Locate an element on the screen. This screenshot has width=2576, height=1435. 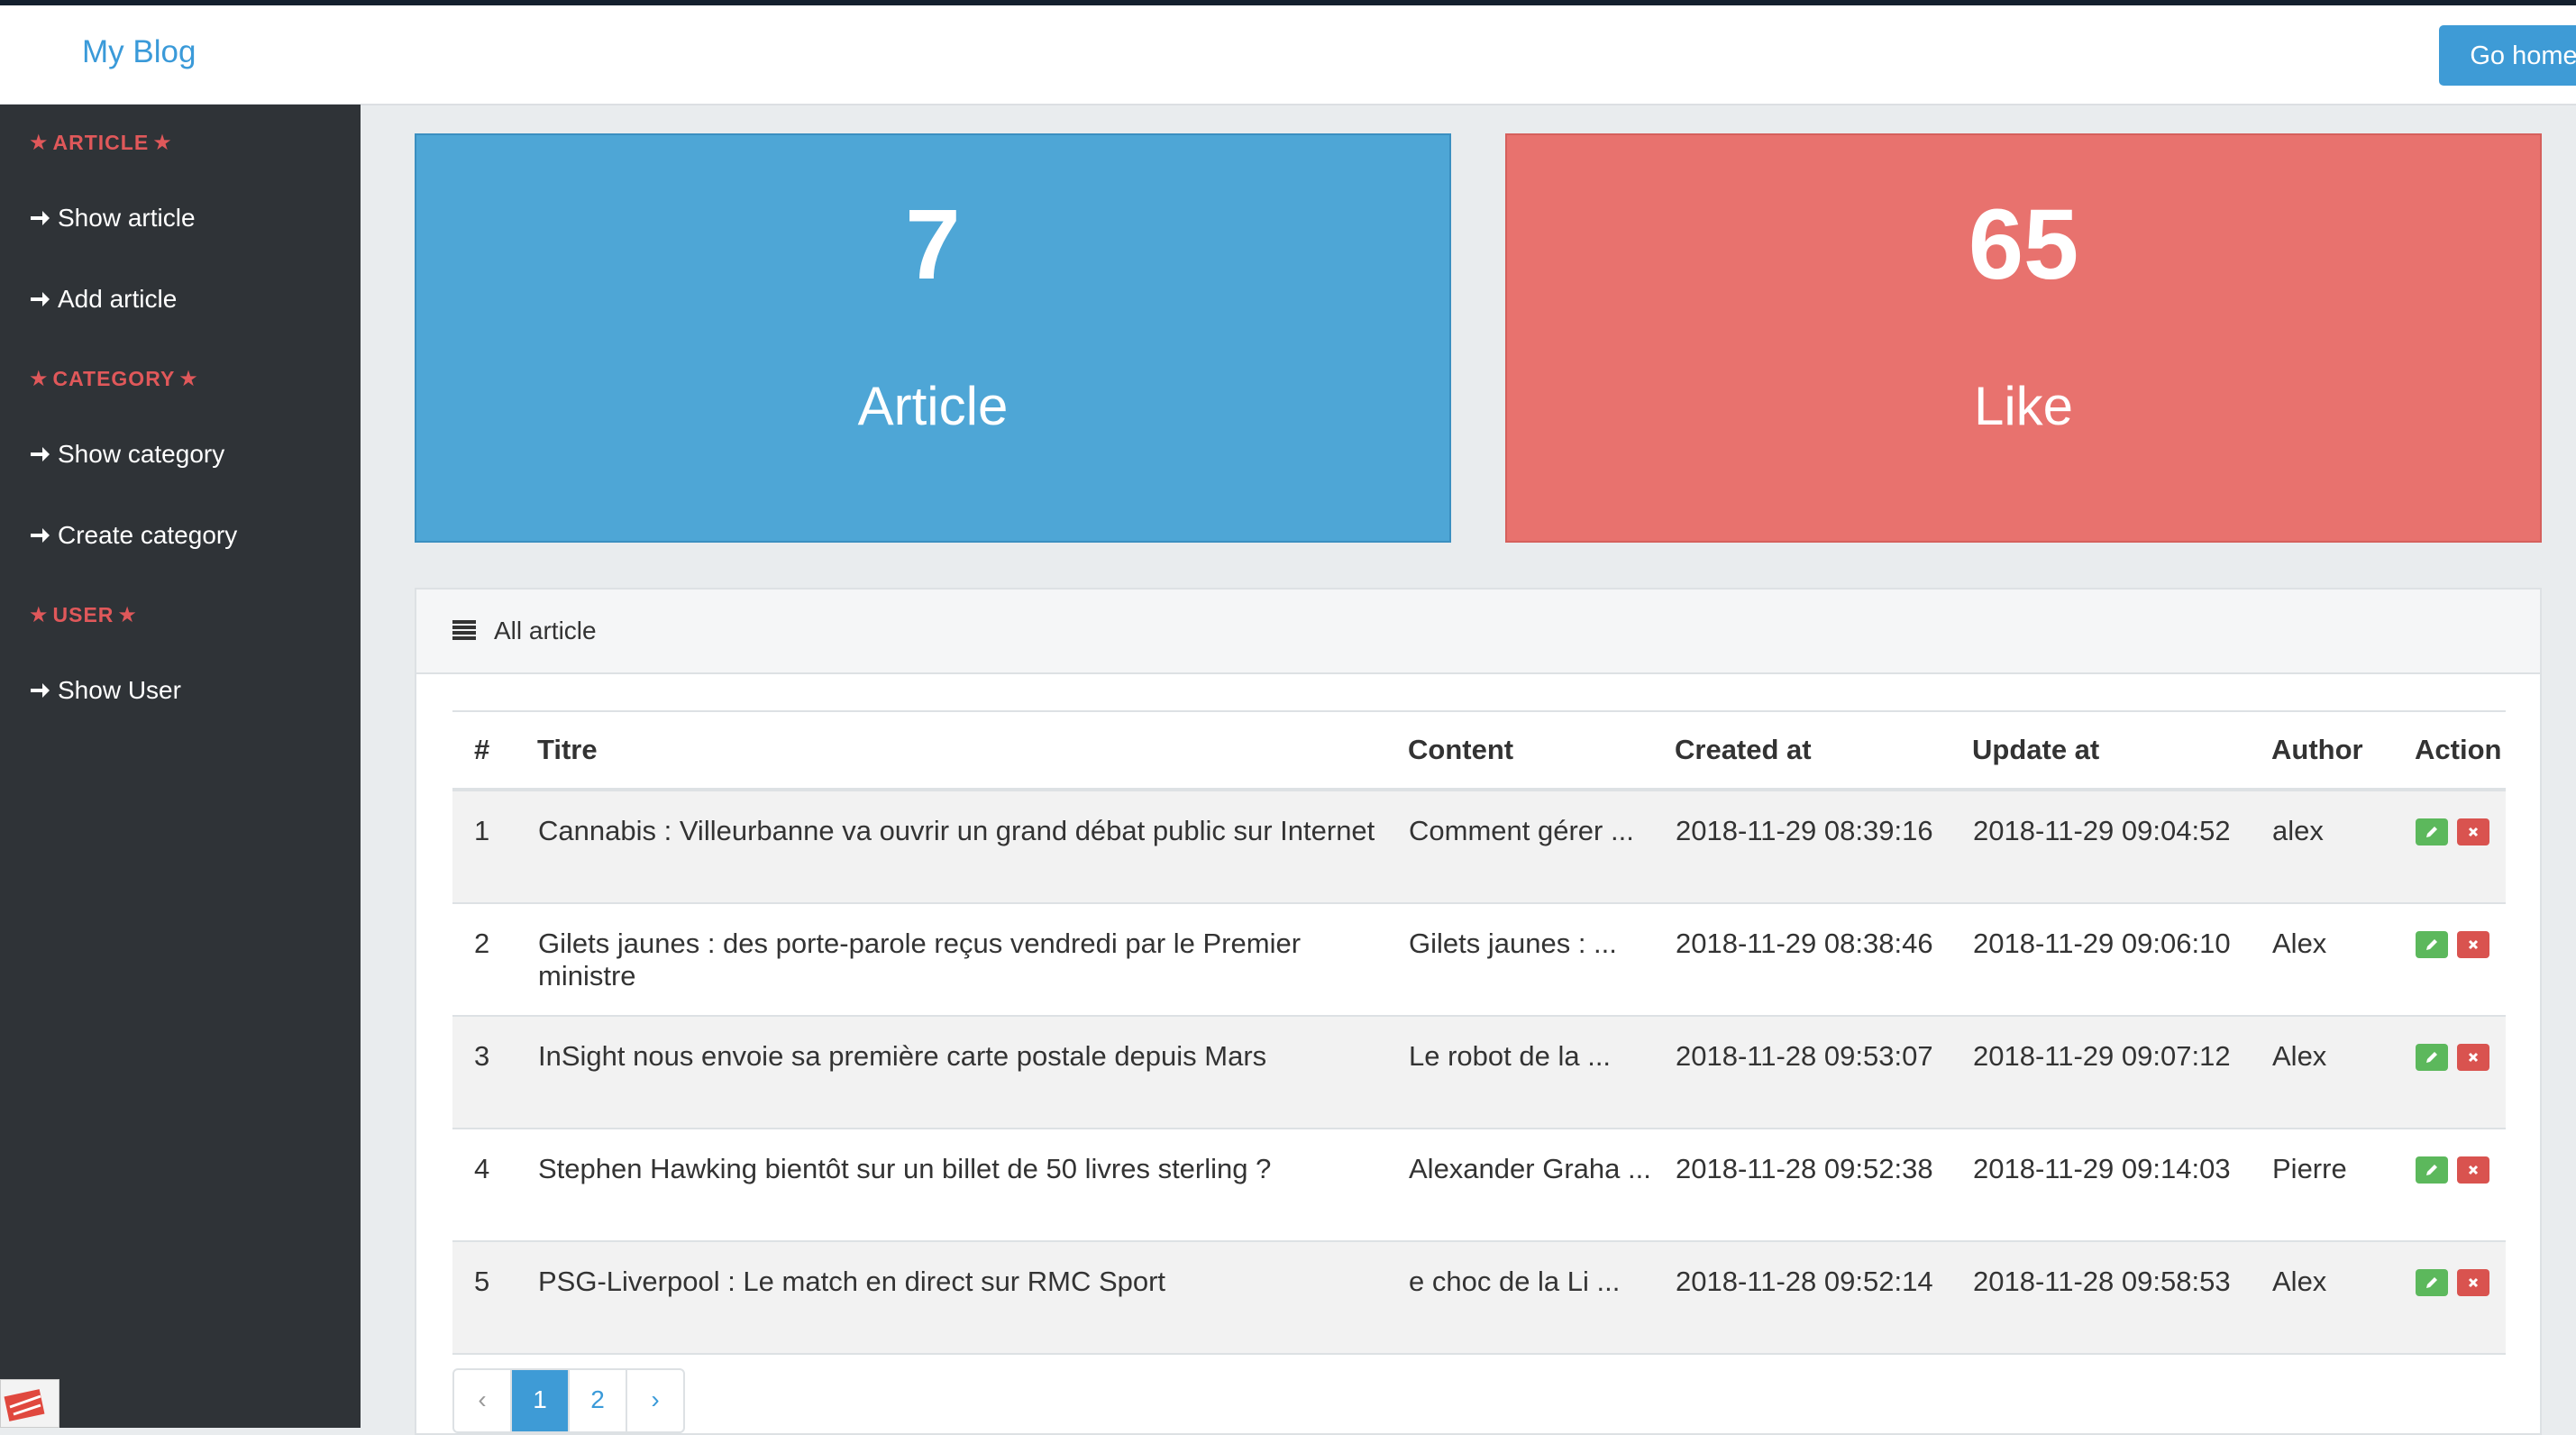
article-count-label: Article is located at coordinates (933, 406).